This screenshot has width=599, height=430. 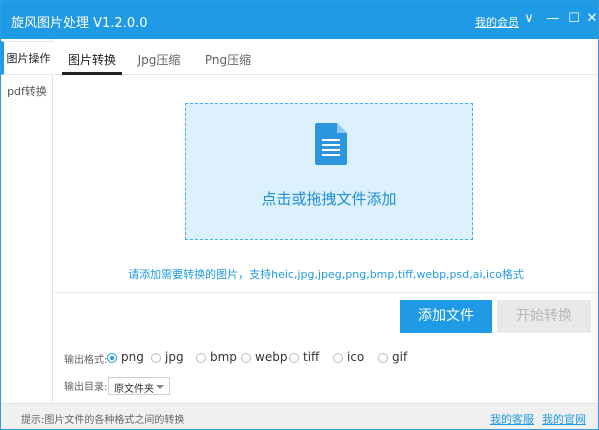 I want to click on start-convert-button: 开始转换, so click(x=544, y=316).